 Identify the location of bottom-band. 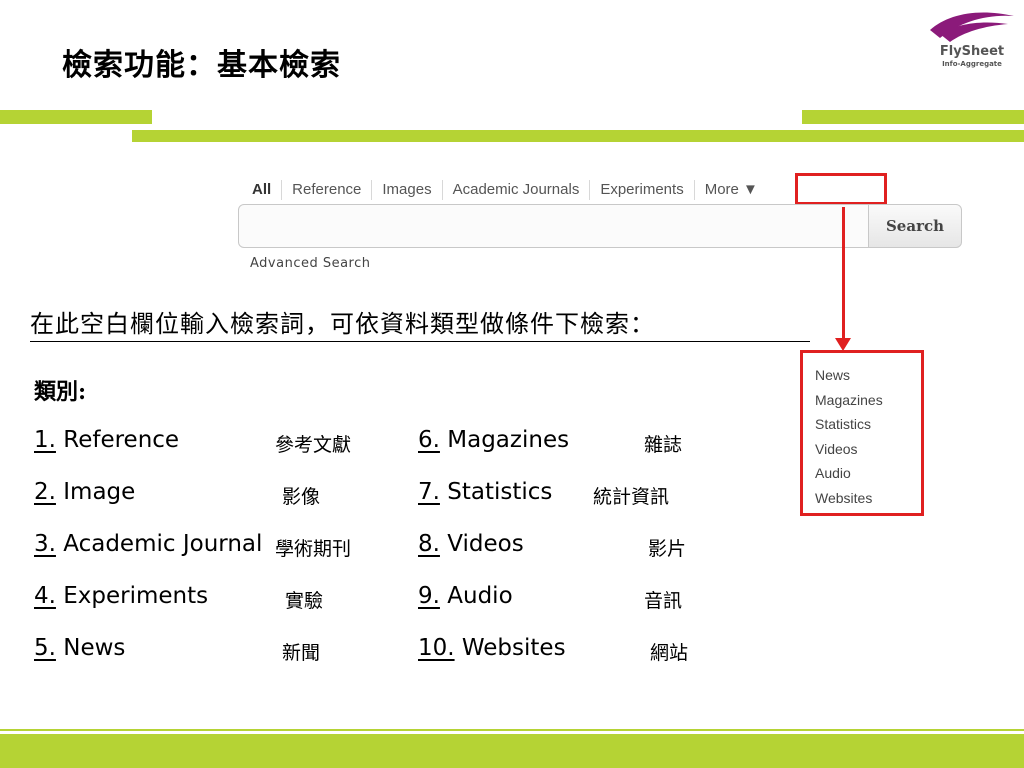
(512, 751).